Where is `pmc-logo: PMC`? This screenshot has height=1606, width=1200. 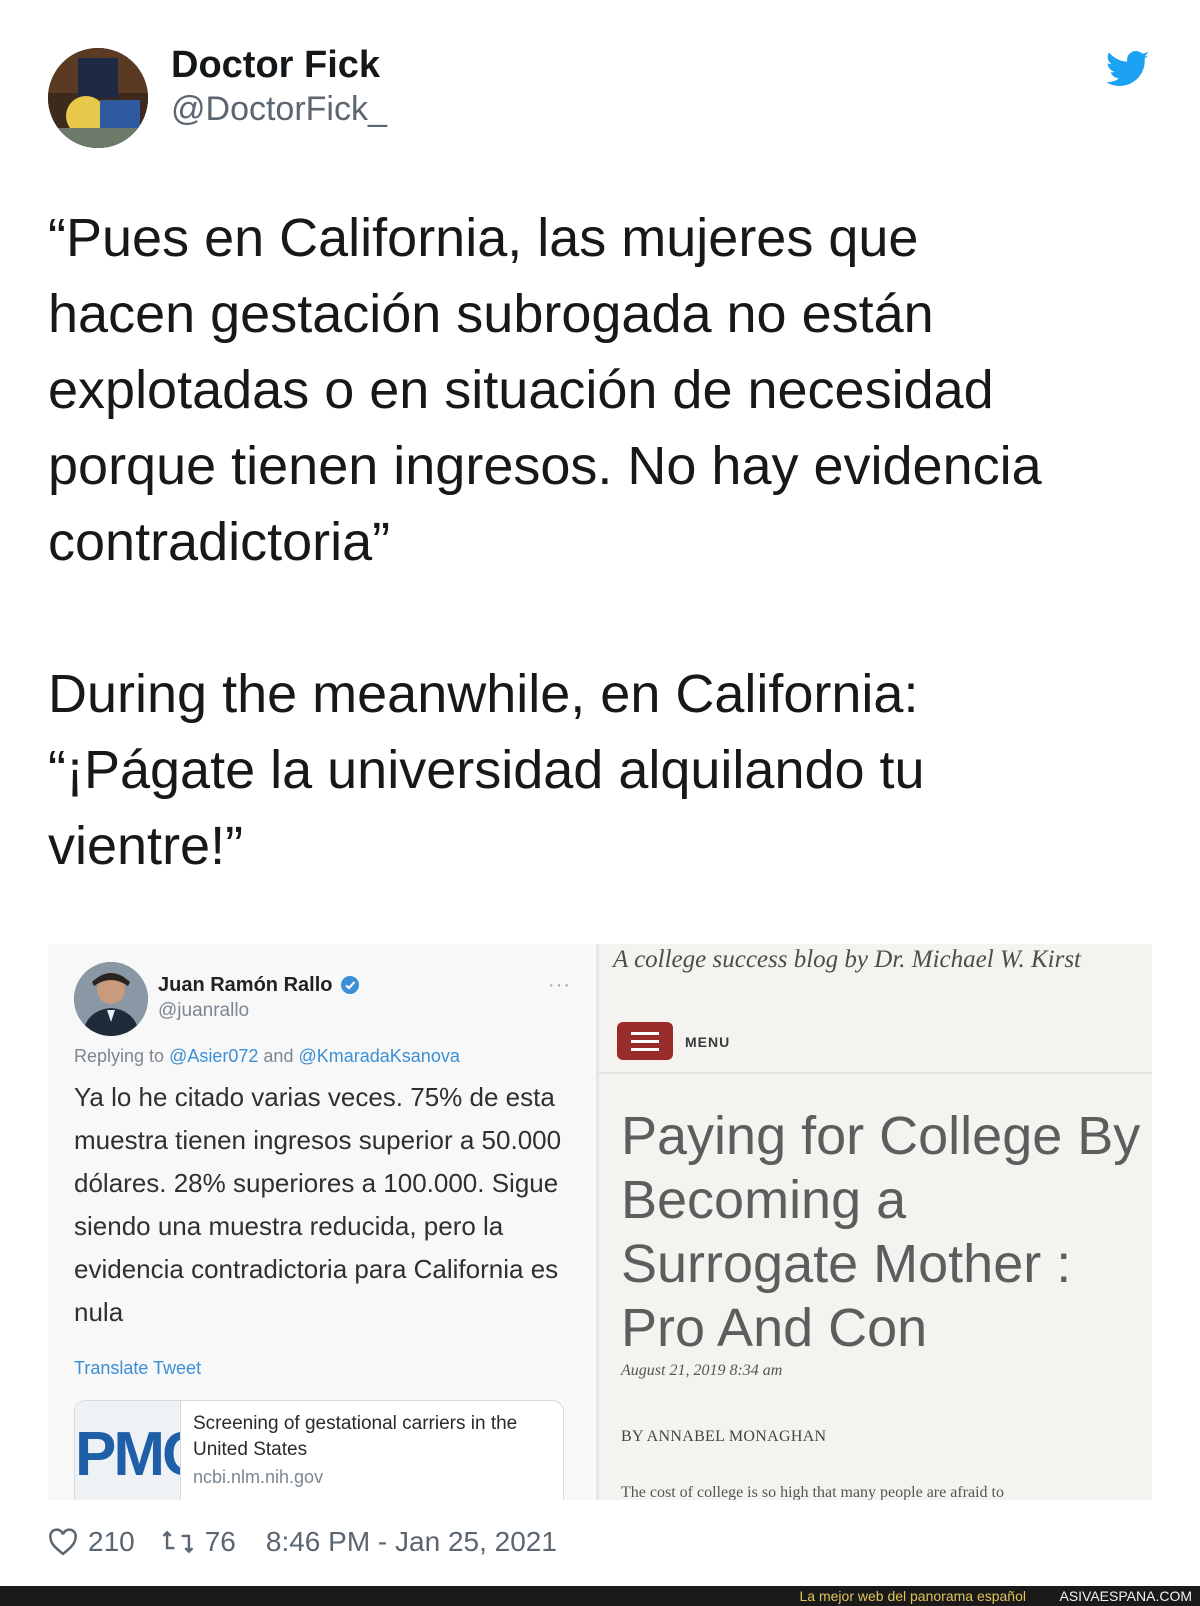
pmc-logo: PMC is located at coordinates (128, 1450).